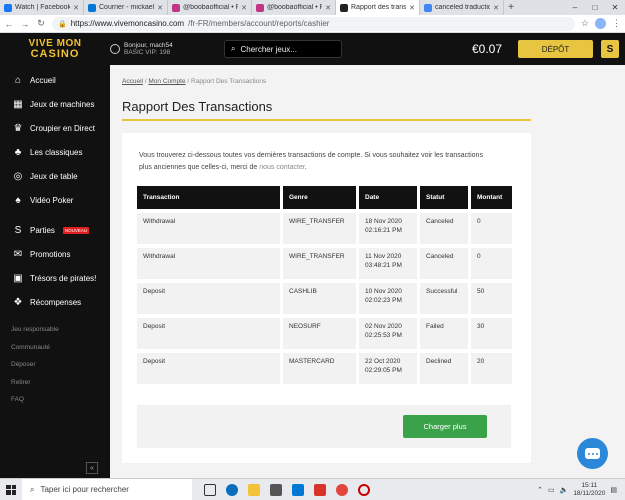 This screenshot has height=500, width=625. I want to click on megaphone-icon: ✉, so click(18, 254).